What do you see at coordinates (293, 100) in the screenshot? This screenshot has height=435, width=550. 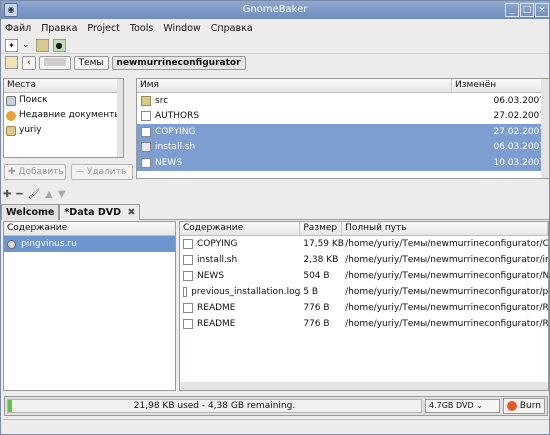 I see `file-name-cell: src` at bounding box center [293, 100].